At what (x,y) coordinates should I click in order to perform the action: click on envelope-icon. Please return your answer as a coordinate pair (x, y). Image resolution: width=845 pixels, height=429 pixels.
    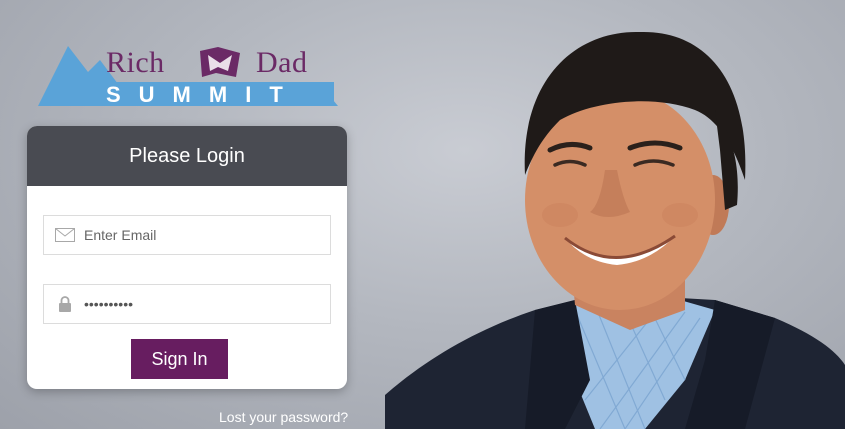
    Looking at the image, I should click on (65, 235).